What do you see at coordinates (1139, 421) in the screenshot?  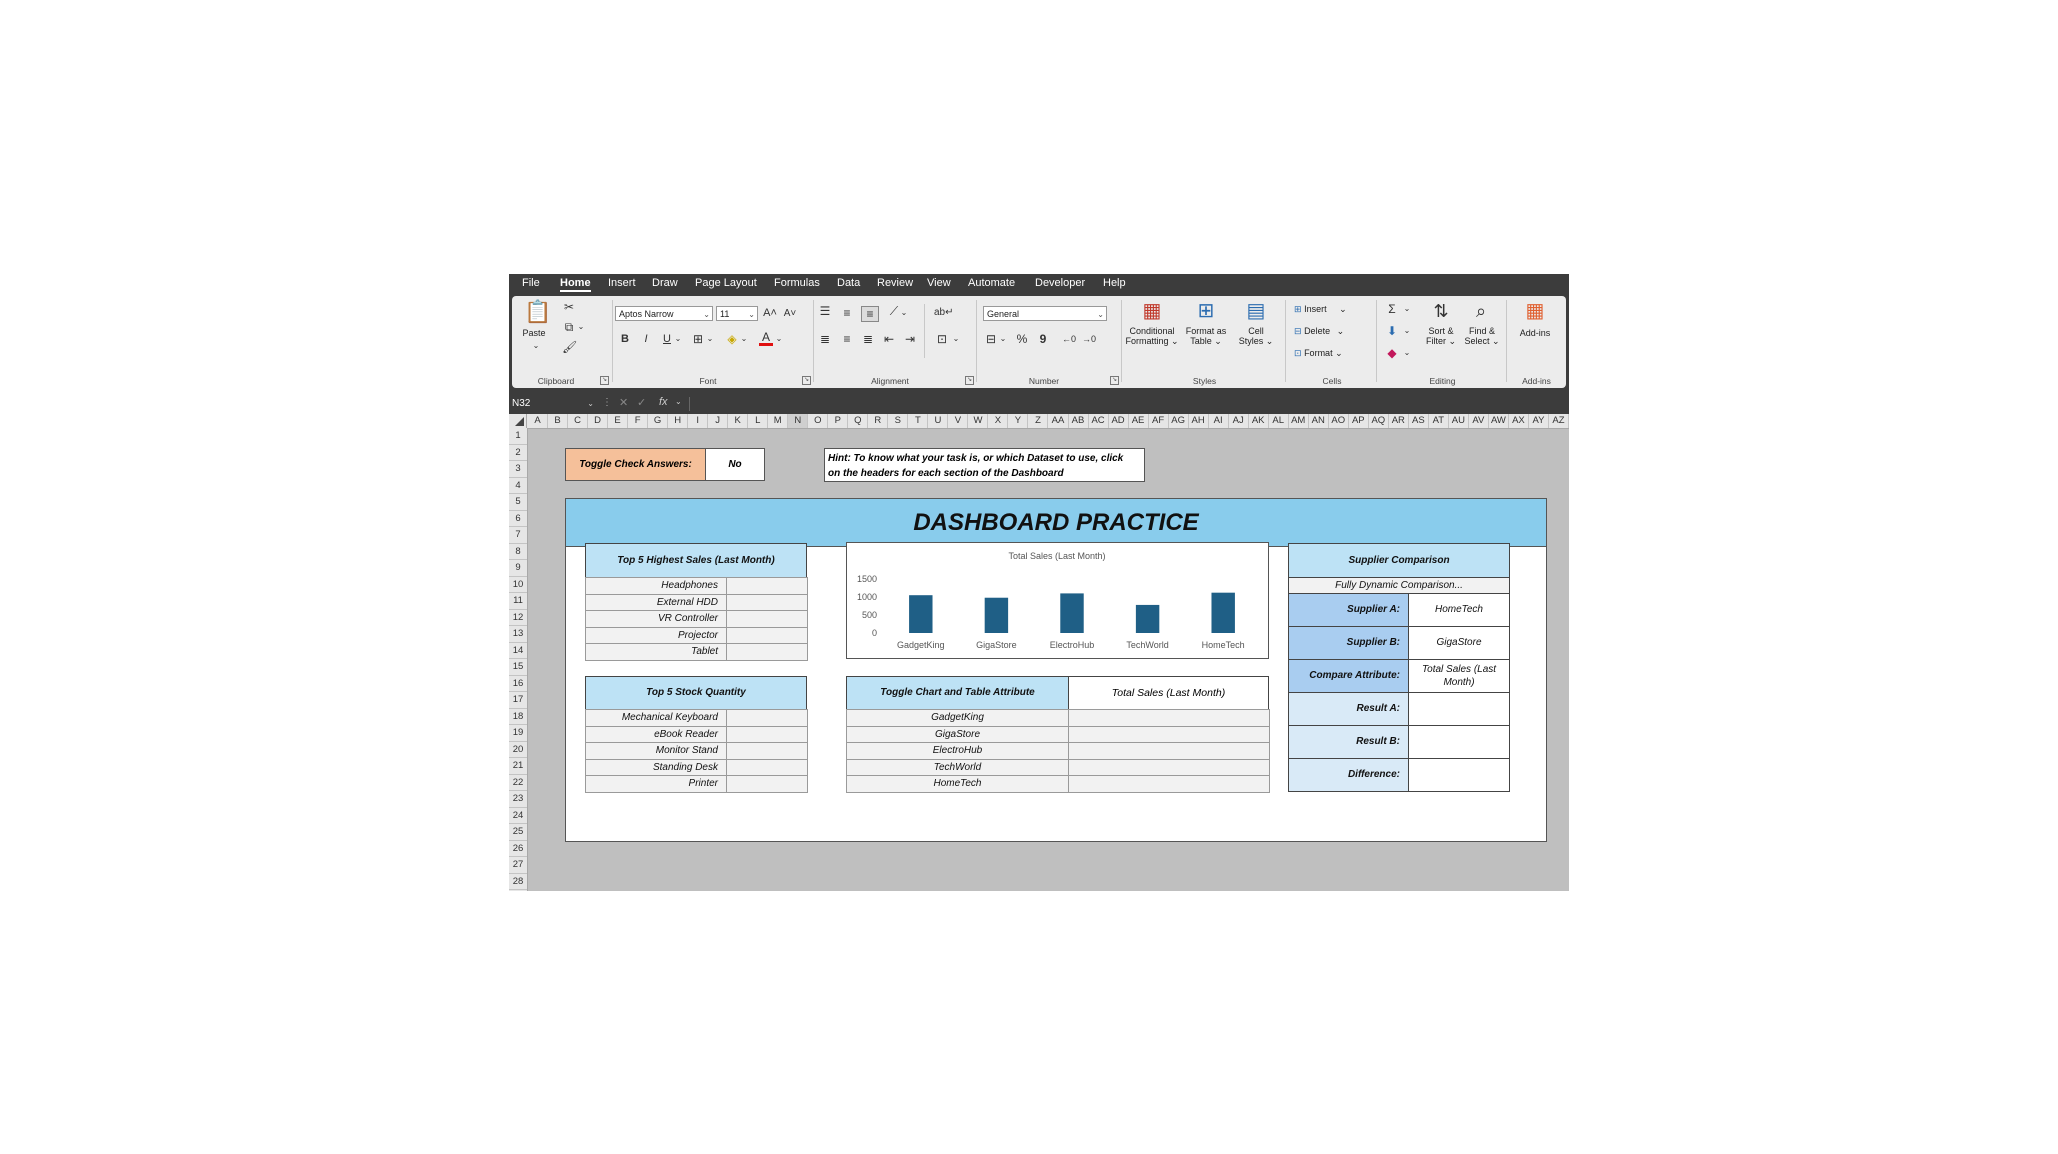 I see `column-header-ae: AE` at bounding box center [1139, 421].